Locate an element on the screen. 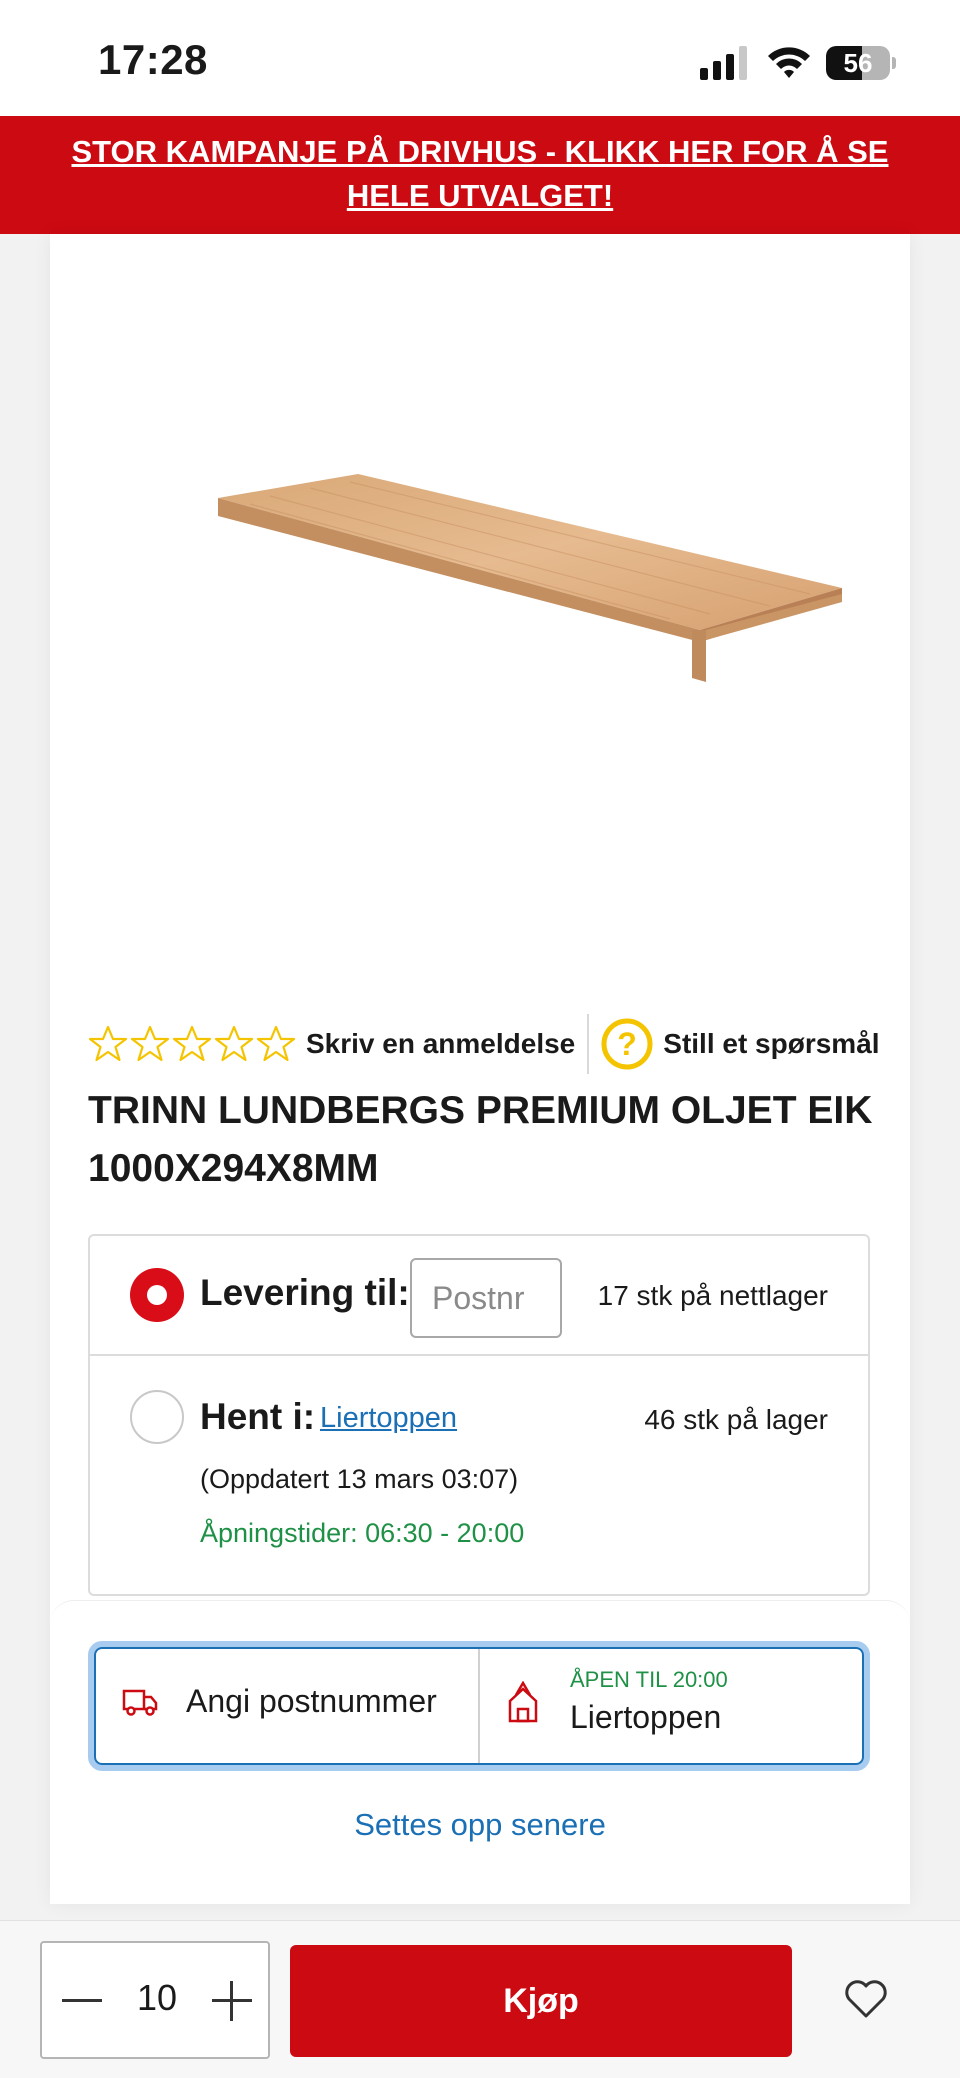  open-until: ÅPEN TIL 20:00 is located at coordinates (649, 1679).